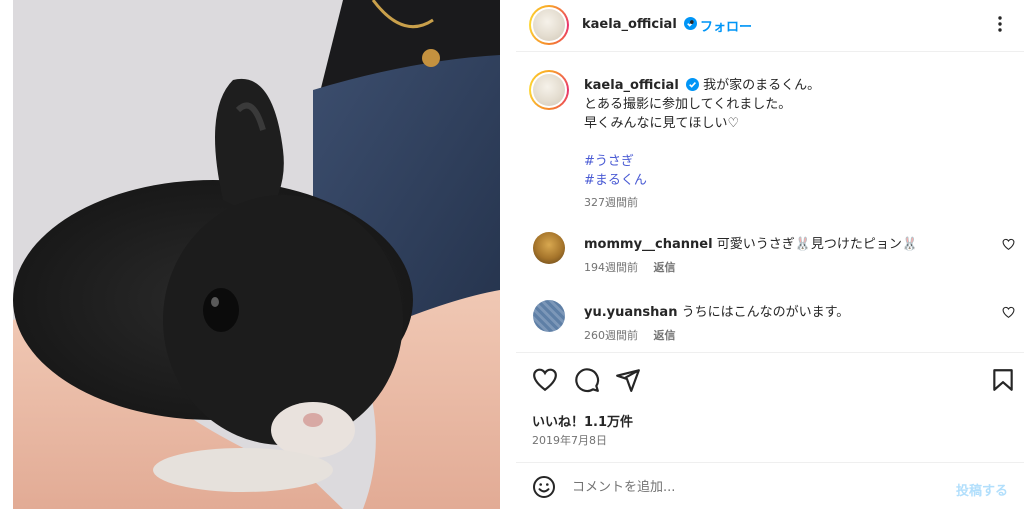  Describe the element at coordinates (770, 326) in the screenshot. I see `comment-item: yu.yuanshan うちにはこんなのがいます。 260週間前 返信` at that location.